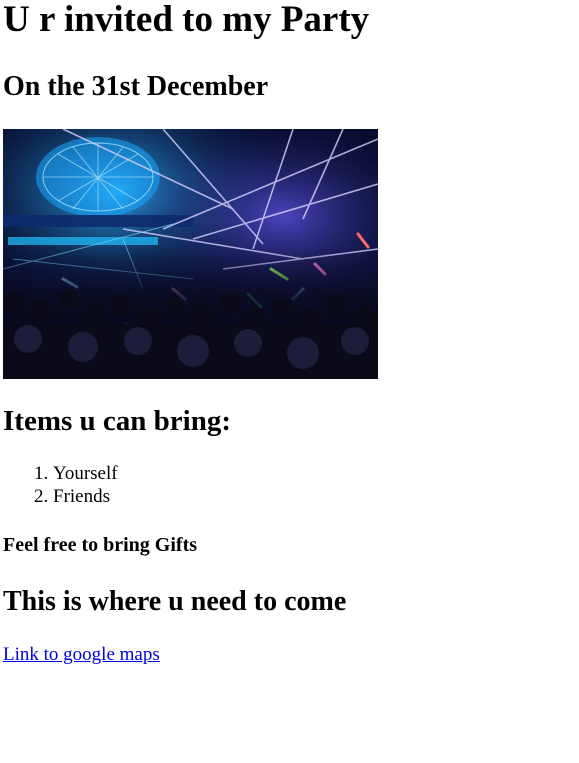 This screenshot has width=579, height=763. I want to click on gifts-note: Feel free to bring Gifts, so click(100, 545).